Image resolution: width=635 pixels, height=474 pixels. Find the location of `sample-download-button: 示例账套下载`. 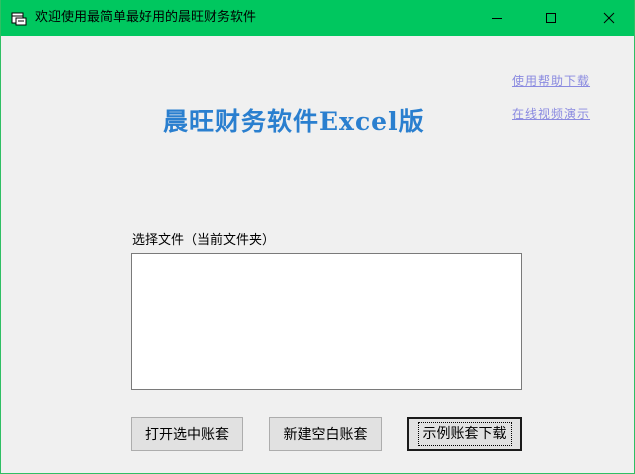

sample-download-button: 示例账套下载 is located at coordinates (464, 434).